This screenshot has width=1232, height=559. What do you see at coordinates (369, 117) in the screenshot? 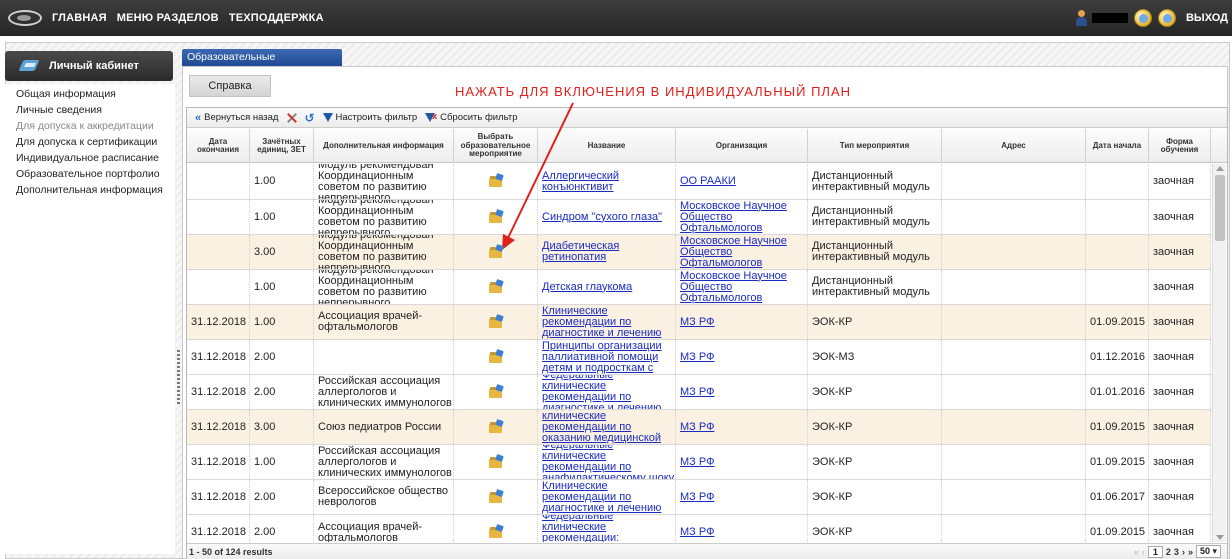
I see `configure-filter-button: Настроить фильтр` at bounding box center [369, 117].